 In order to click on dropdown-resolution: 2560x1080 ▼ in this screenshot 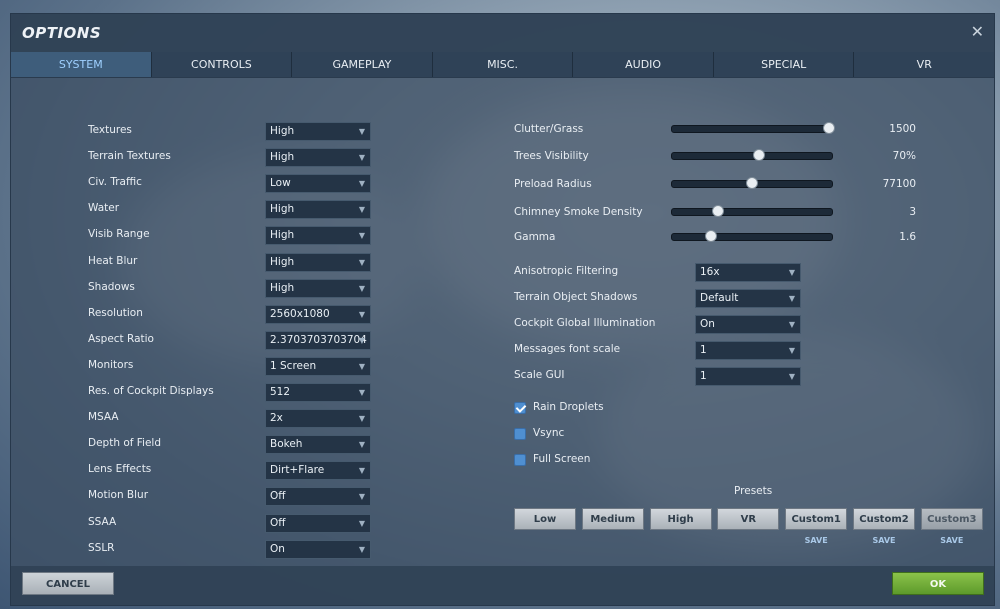, I will do `click(318, 314)`.